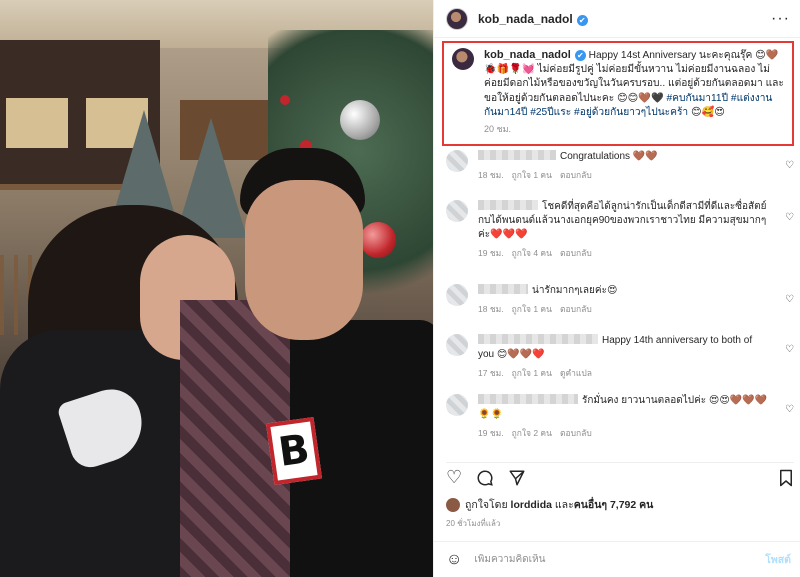 The width and height of the screenshot is (800, 577). I want to click on emoji-smile-icon: ☺, so click(454, 560).